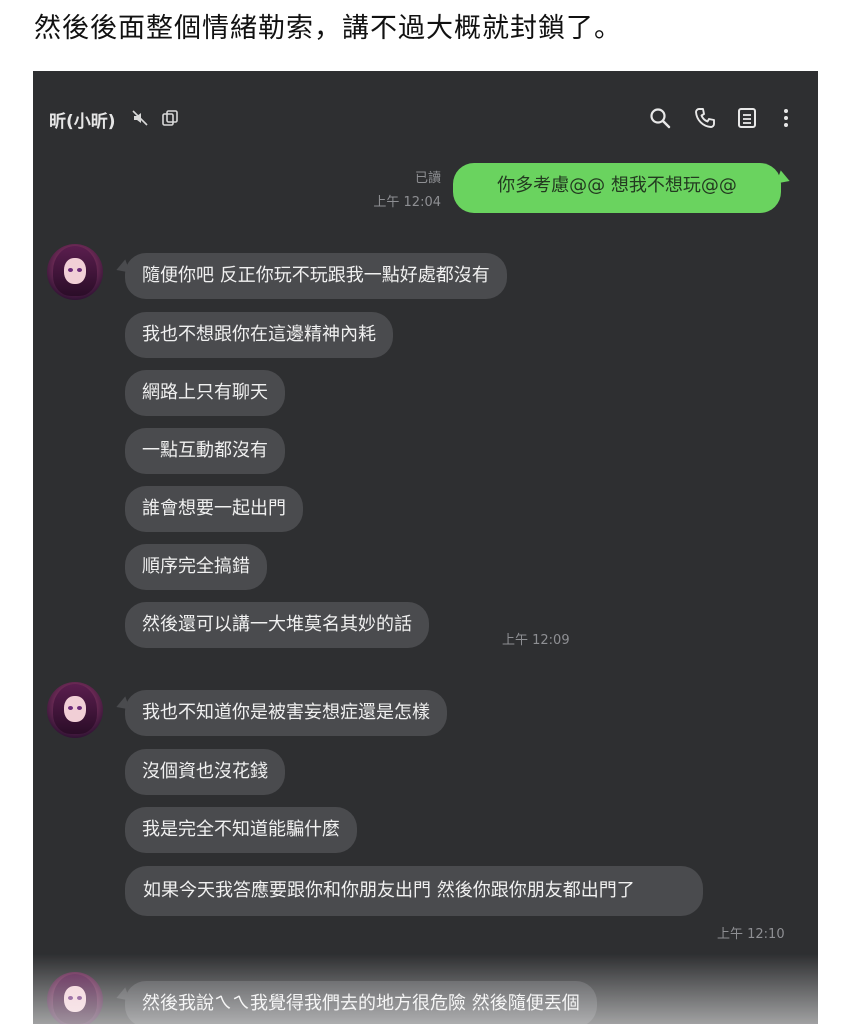  Describe the element at coordinates (82, 122) in the screenshot. I see `chat-title: 昕(小昕)` at that location.